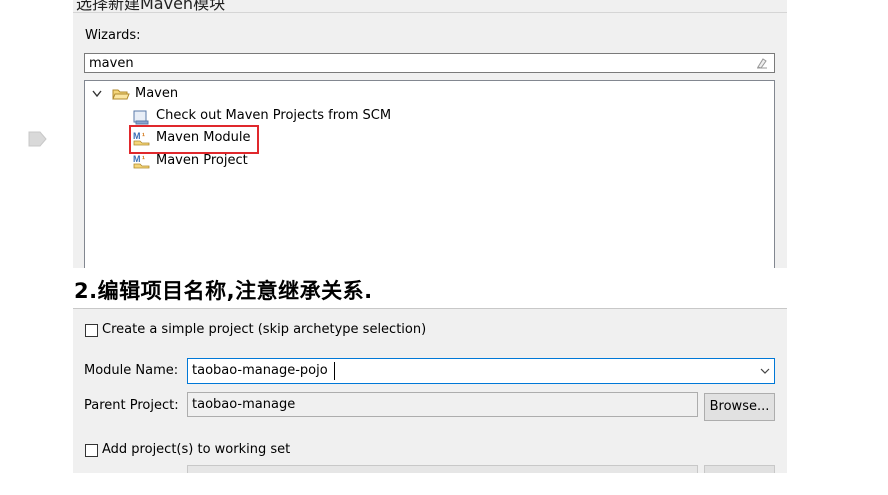 This screenshot has height=495, width=888. I want to click on parent-project-input: taobao-manage, so click(442, 404).